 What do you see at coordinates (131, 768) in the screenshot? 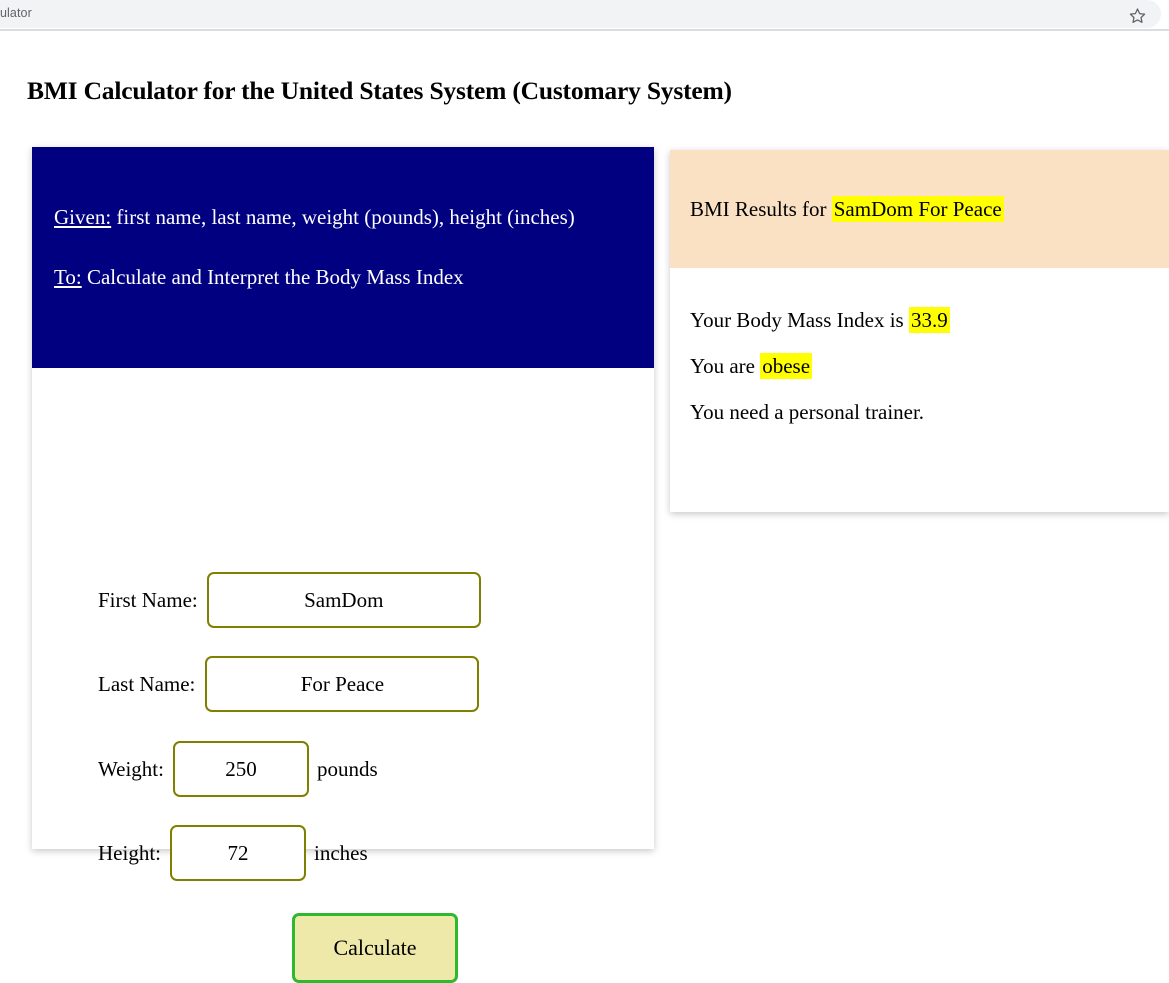
I see `weight-label: Weight:` at bounding box center [131, 768].